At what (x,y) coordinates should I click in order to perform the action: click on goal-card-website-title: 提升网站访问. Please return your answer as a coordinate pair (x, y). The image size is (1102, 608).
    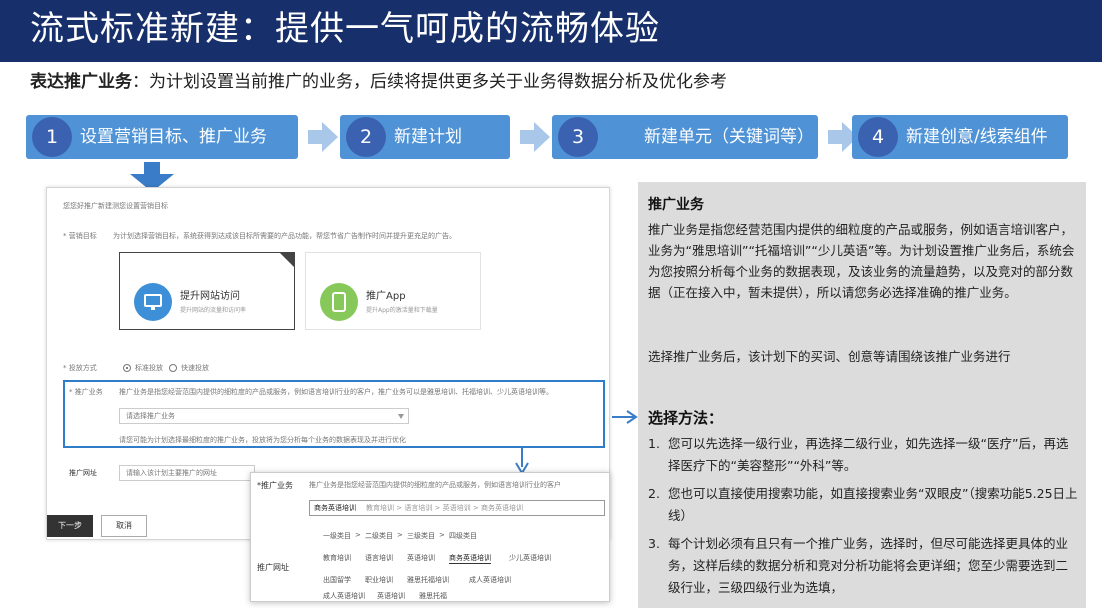
    Looking at the image, I should click on (210, 296).